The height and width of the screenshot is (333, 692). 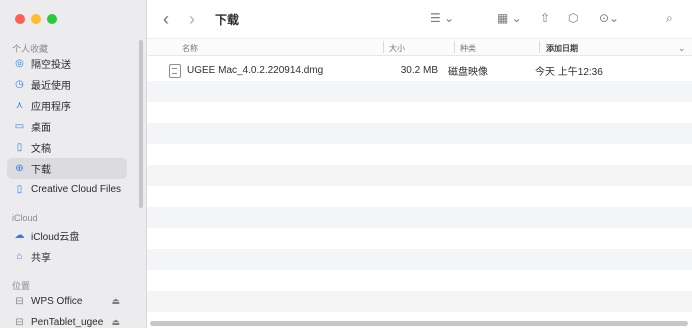 What do you see at coordinates (51, 86) in the screenshot?
I see `sidebar-item-label: 最近使用` at bounding box center [51, 86].